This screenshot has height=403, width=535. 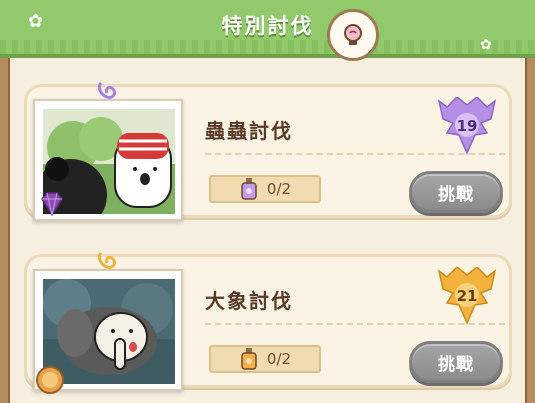 I want to click on level-number: 21, so click(x=467, y=296).